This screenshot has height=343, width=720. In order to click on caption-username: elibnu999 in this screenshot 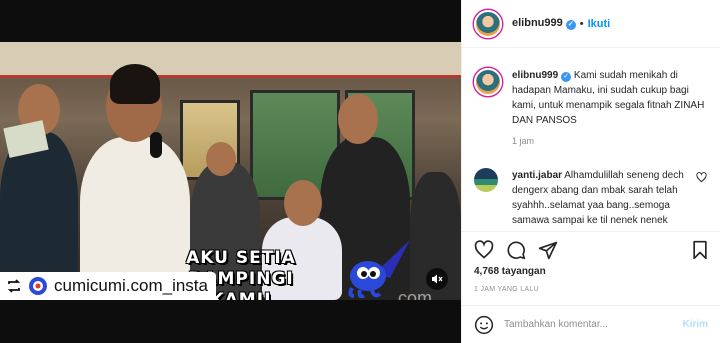, I will do `click(535, 75)`.